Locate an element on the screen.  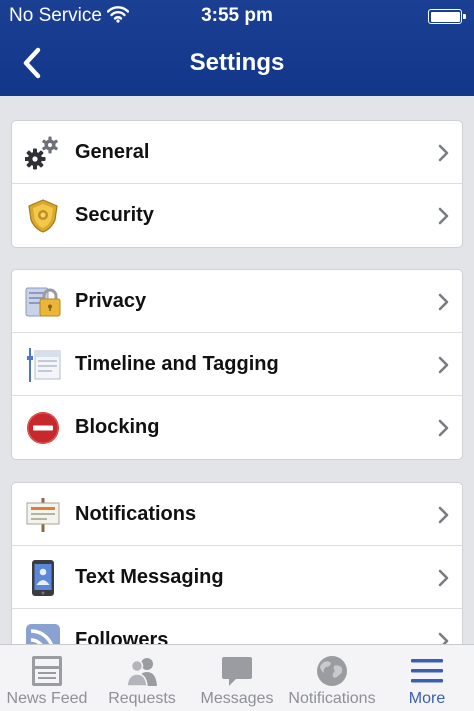
settings-item-label: Timeline and Tagging is located at coordinates (177, 364).